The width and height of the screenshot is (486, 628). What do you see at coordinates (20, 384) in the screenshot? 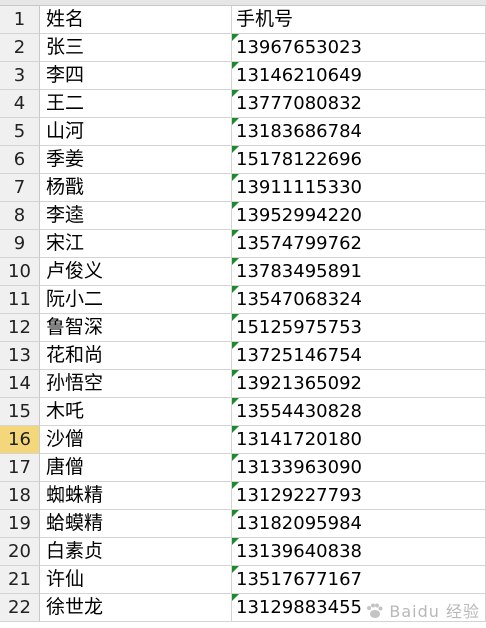
I see `row-number: 14` at bounding box center [20, 384].